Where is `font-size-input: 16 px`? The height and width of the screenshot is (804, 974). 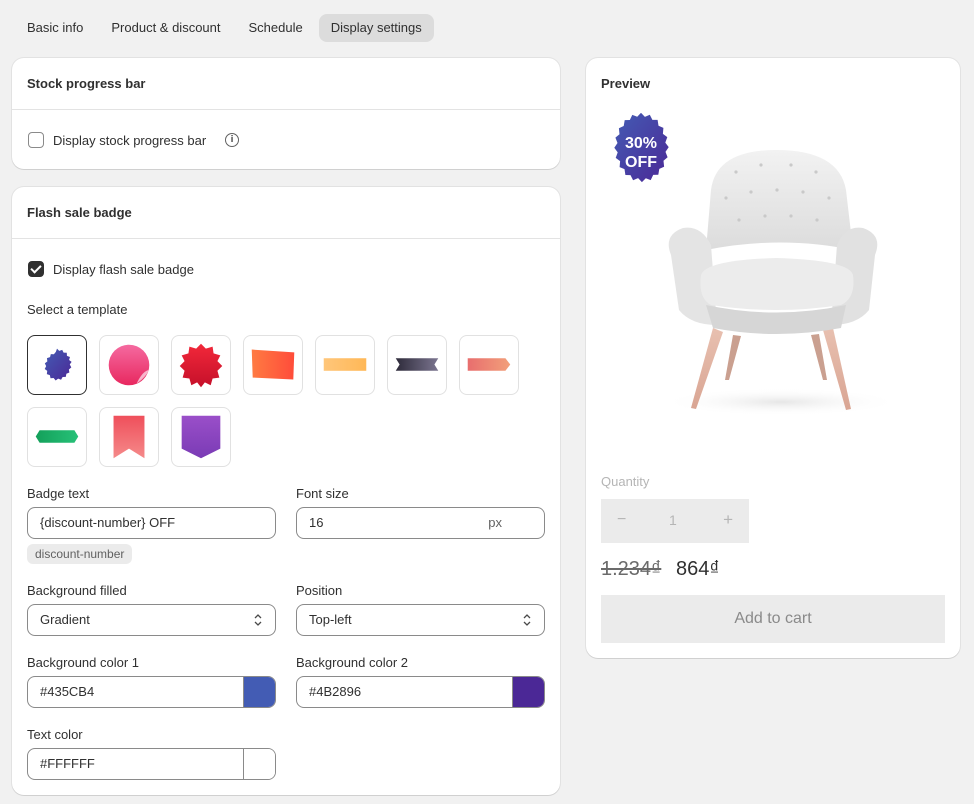 font-size-input: 16 px is located at coordinates (420, 523).